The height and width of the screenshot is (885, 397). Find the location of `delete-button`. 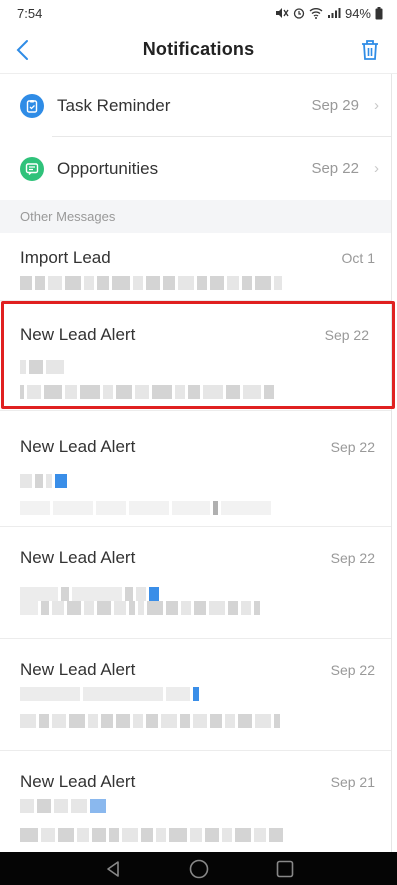

delete-button is located at coordinates (370, 50).